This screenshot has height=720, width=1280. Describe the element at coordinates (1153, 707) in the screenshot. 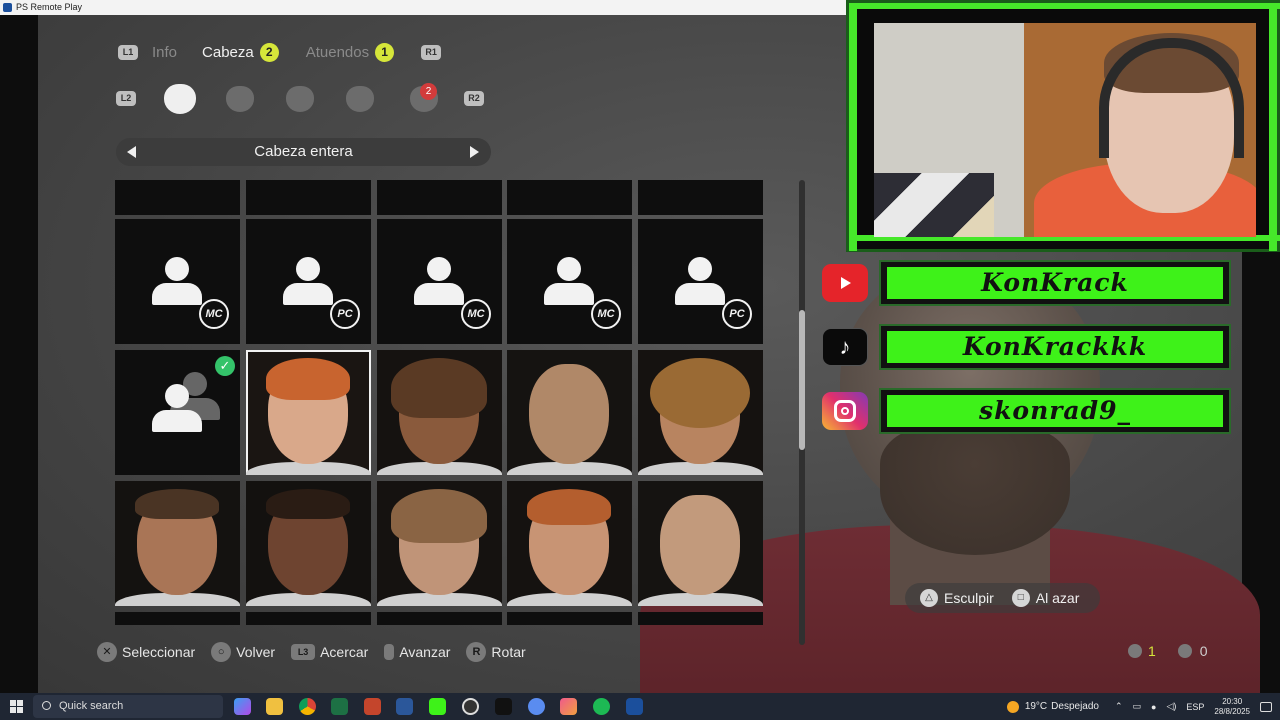

I see `microphone-icon: ●` at that location.